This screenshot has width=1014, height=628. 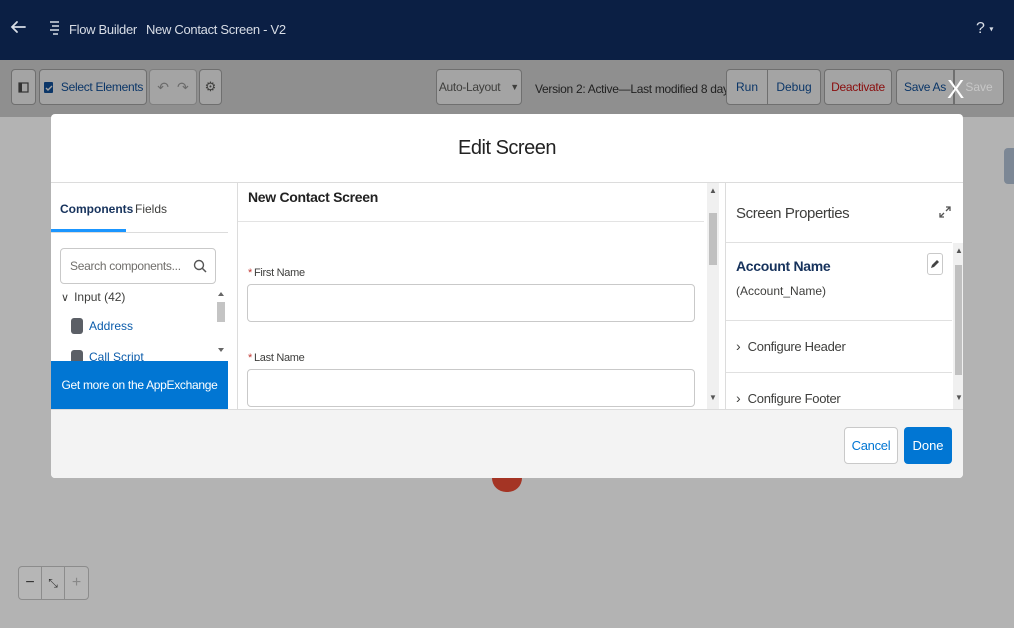 What do you see at coordinates (955, 89) in the screenshot?
I see `close-modal-button: X` at bounding box center [955, 89].